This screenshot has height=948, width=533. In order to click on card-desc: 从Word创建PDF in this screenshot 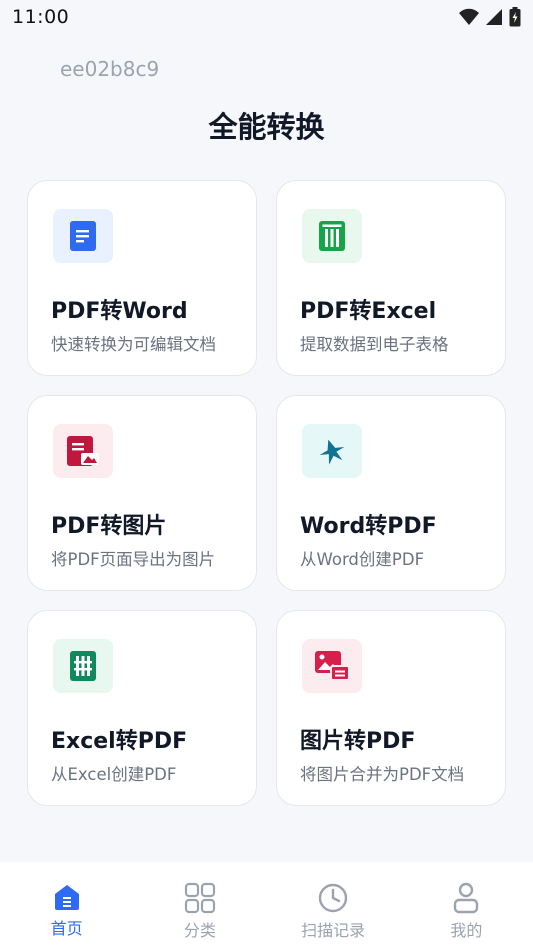, I will do `click(362, 559)`.